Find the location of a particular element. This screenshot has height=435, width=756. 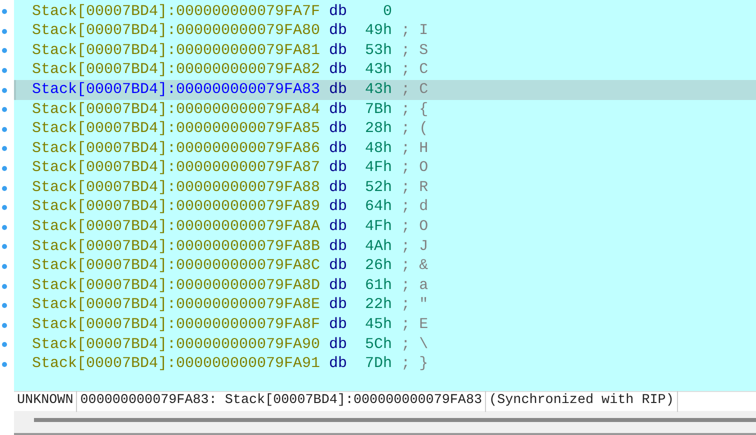

byte-value: 26h is located at coordinates (378, 266).